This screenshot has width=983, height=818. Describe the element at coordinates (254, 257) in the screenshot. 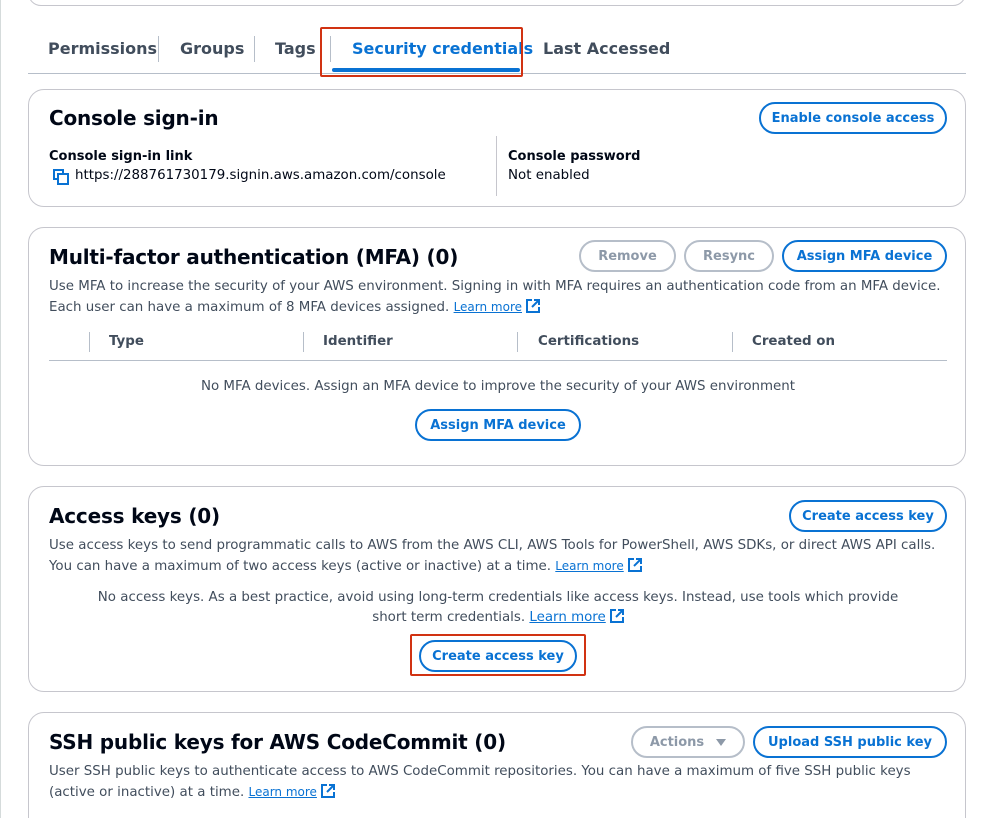

I see `mfa-title: Multi-factor authentication (MFA) (0)` at that location.